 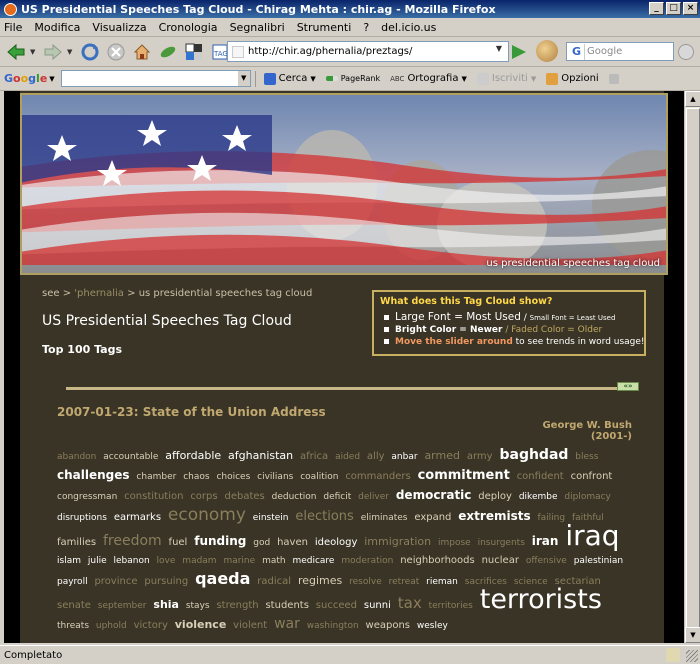 I want to click on stop-button, so click(x=116, y=52).